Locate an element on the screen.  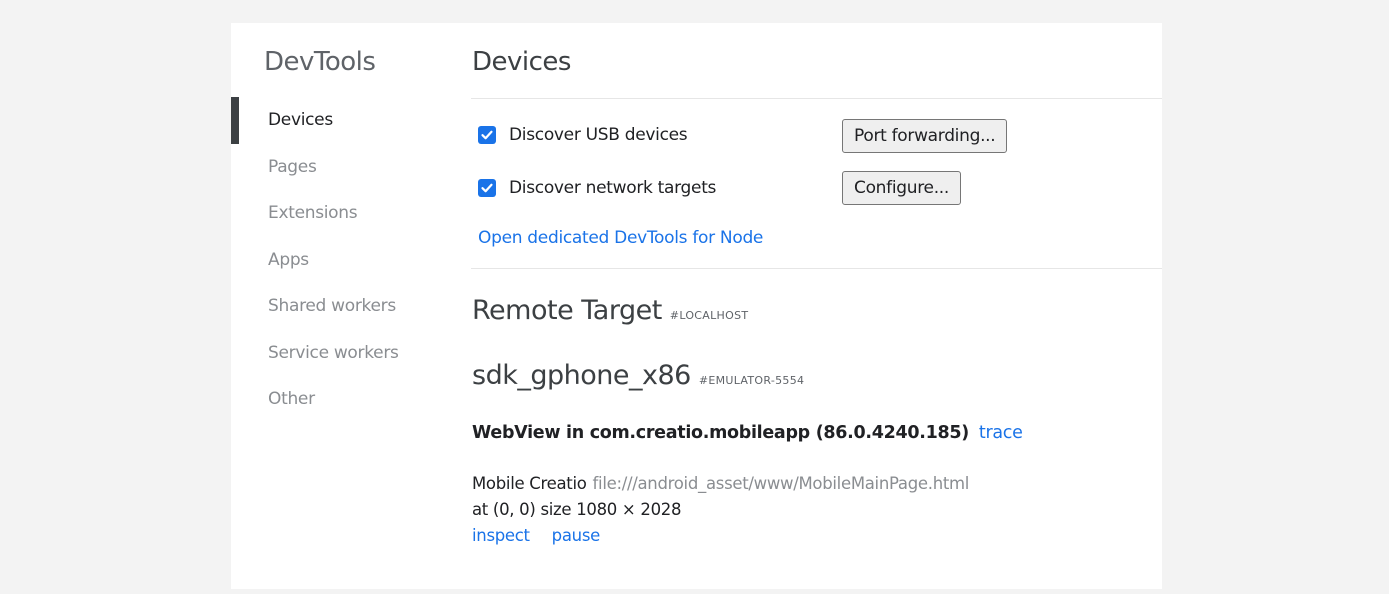
target-geometry-line: at (0, 0) size 1080 × 2028 is located at coordinates (577, 509).